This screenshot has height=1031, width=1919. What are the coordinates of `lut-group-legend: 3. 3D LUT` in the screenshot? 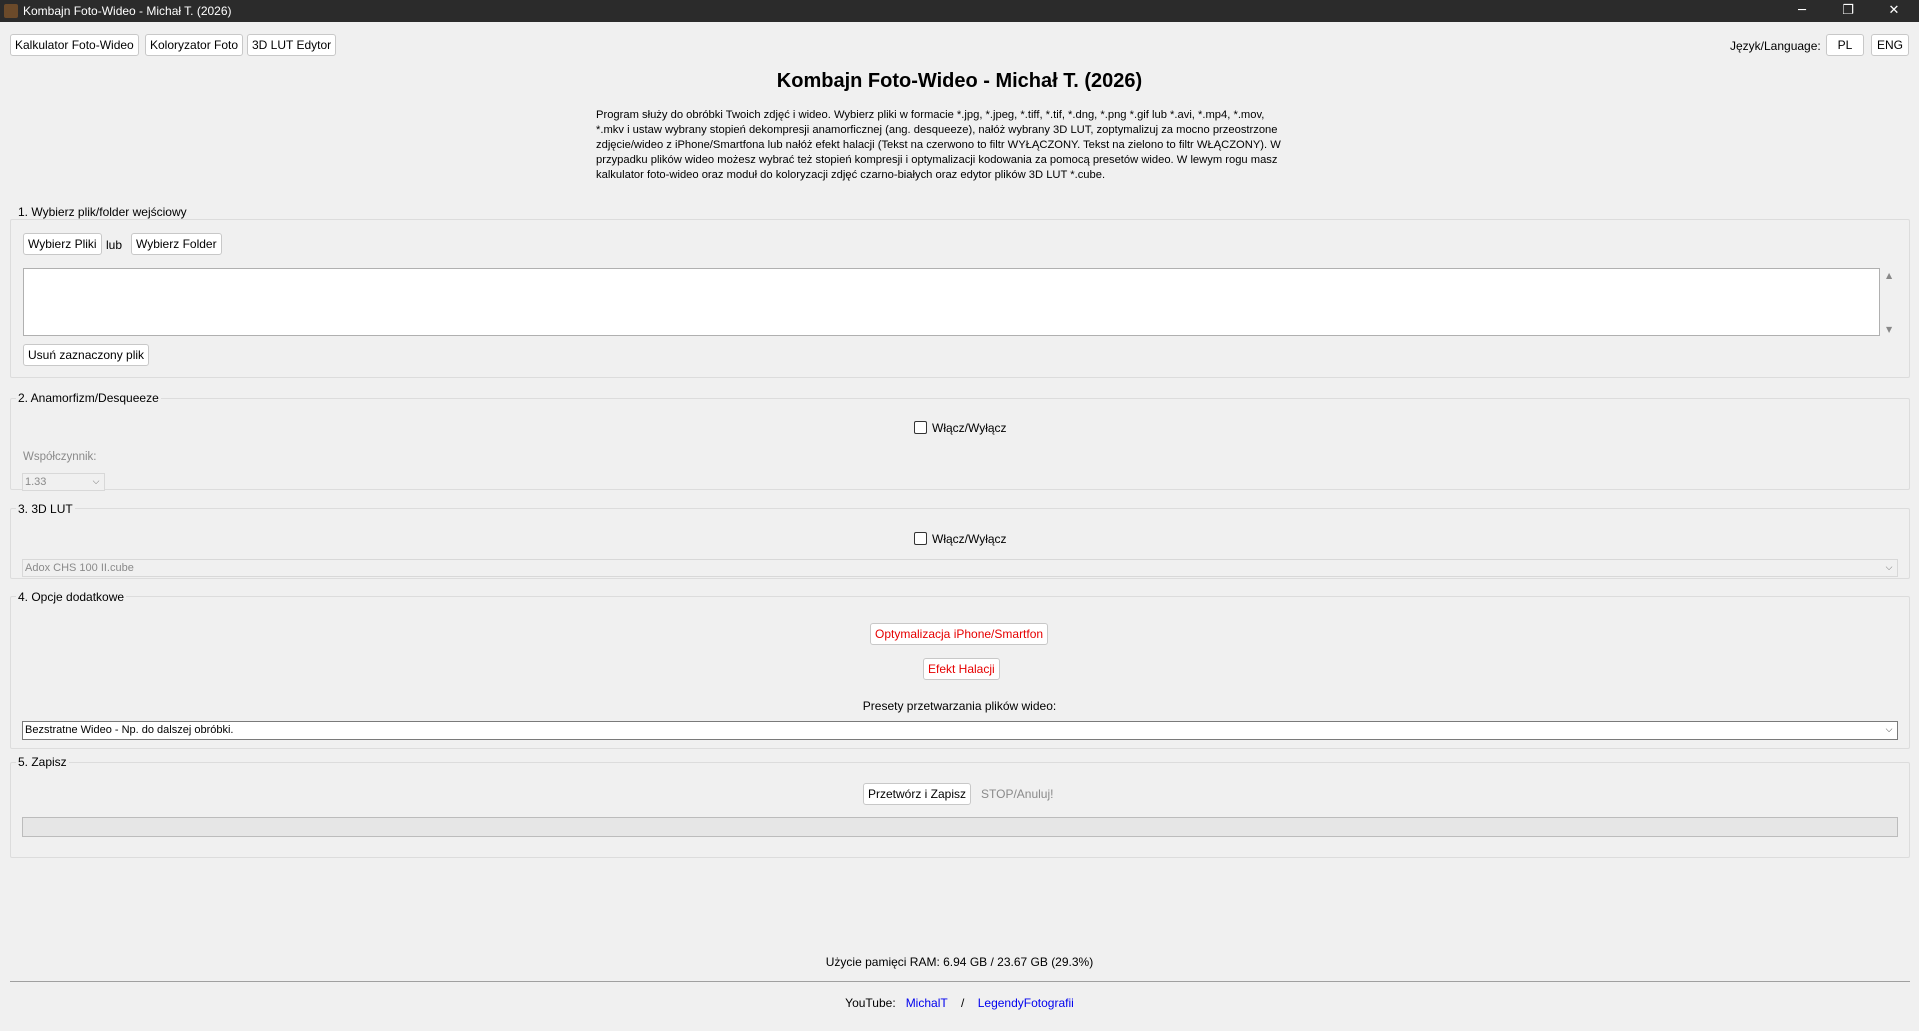 It's located at (45, 509).